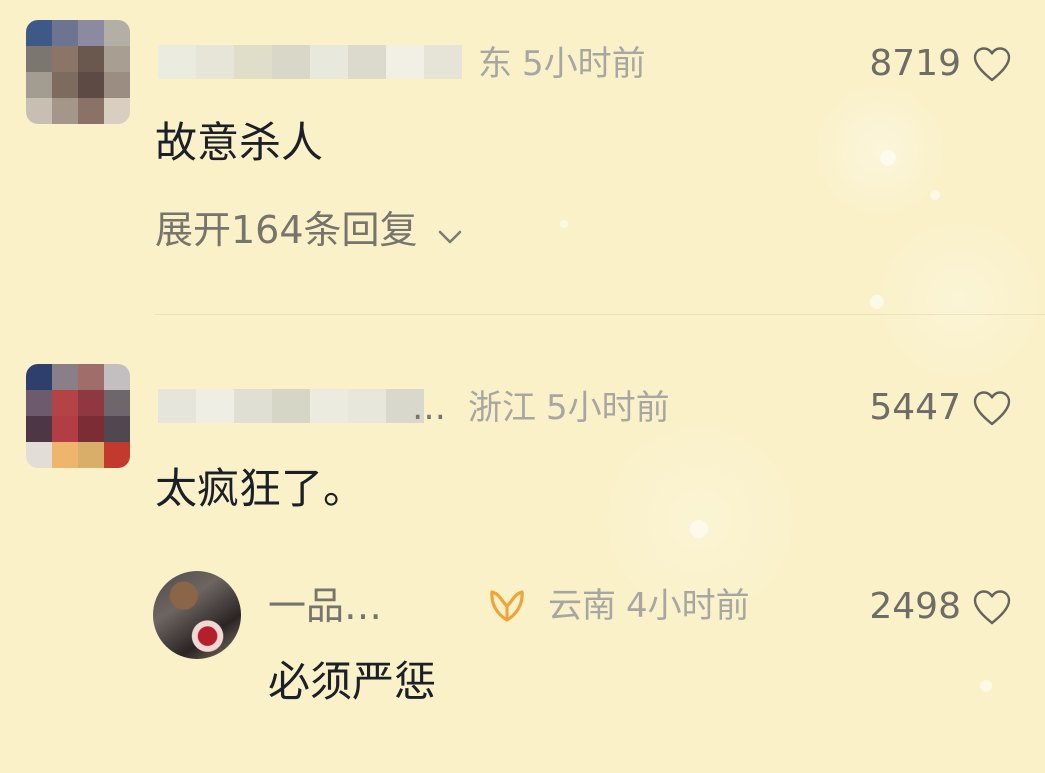 This screenshot has width=1045, height=773. What do you see at coordinates (495, 64) in the screenshot?
I see `location-text: 东` at bounding box center [495, 64].